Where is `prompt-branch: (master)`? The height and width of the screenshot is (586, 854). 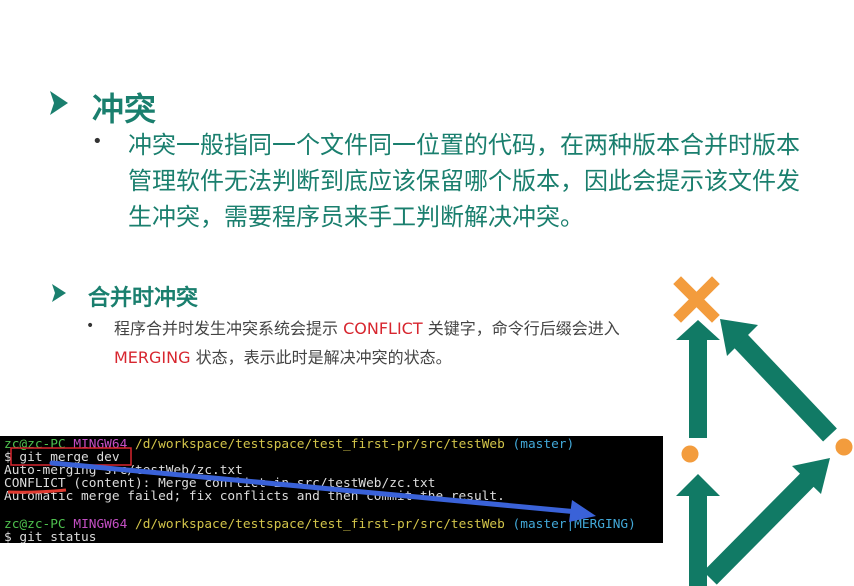 prompt-branch: (master) is located at coordinates (543, 444).